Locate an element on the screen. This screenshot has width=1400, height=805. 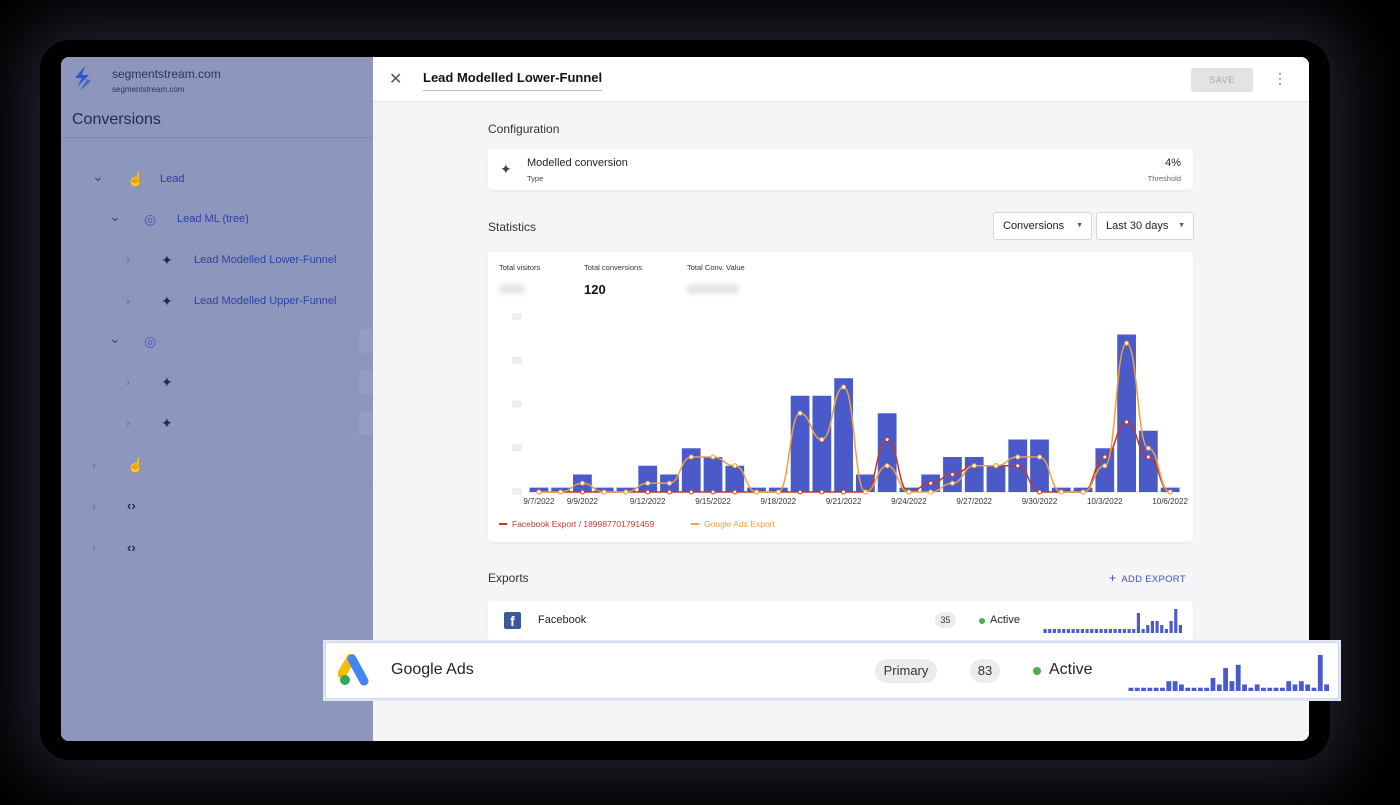
tree-item: › ☝ is located at coordinates (217, 465).